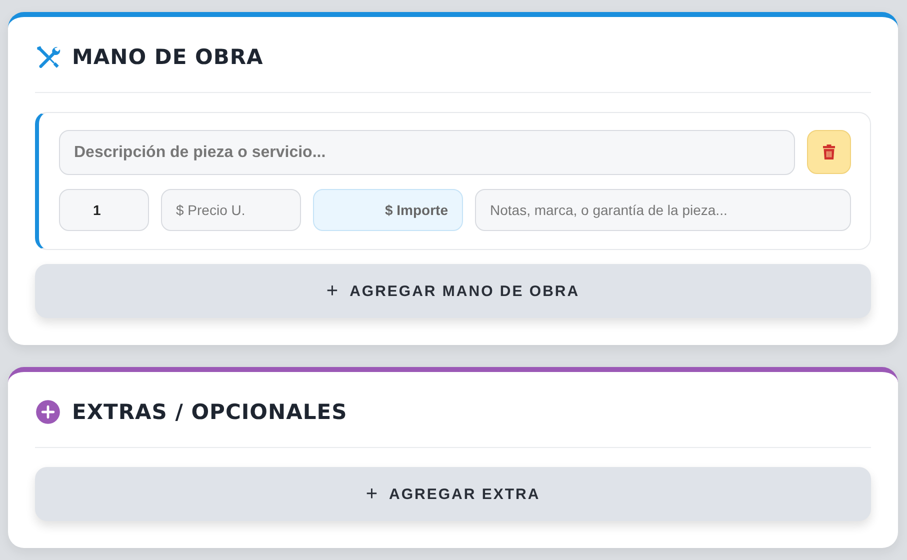  Describe the element at coordinates (104, 210) in the screenshot. I see `quantity-field: 1` at that location.